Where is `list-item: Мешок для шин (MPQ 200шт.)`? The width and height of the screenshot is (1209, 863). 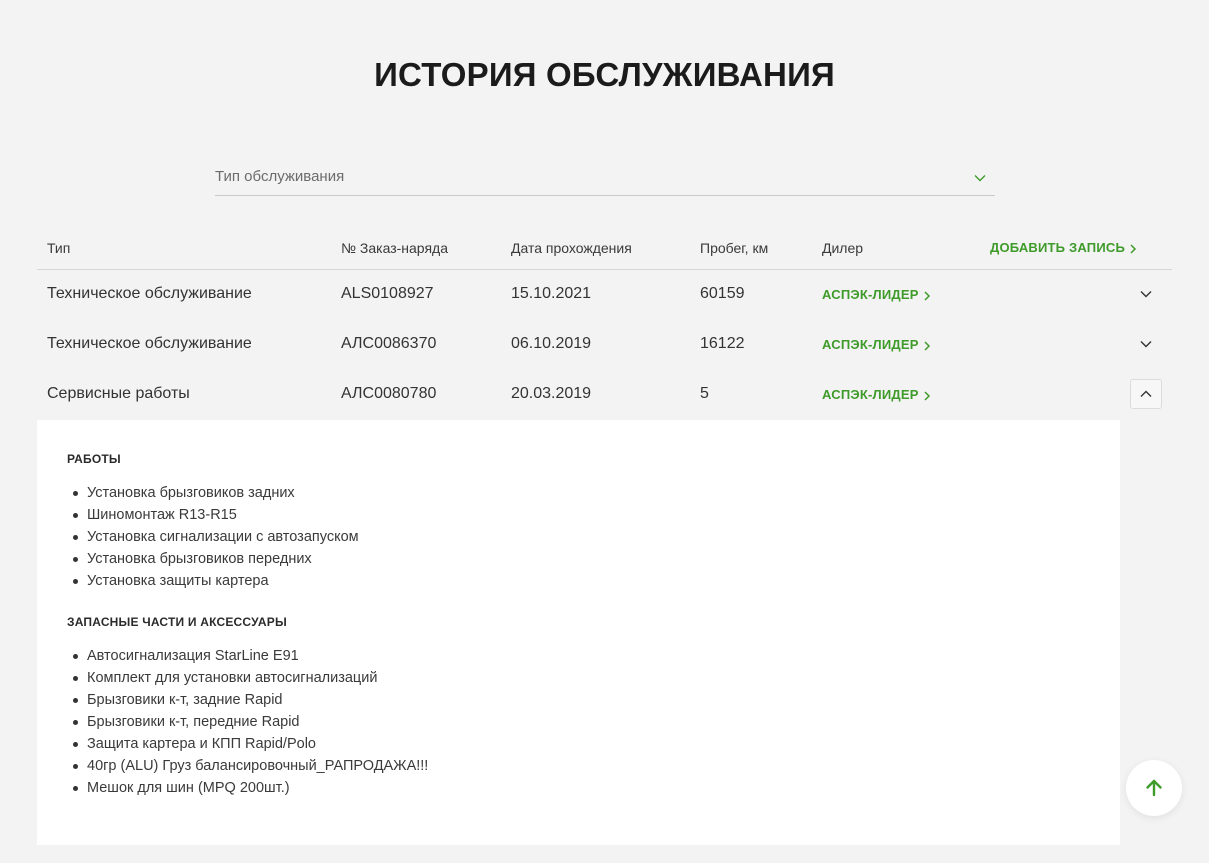
list-item: Мешок для шин (MPQ 200шт.) is located at coordinates (250, 788).